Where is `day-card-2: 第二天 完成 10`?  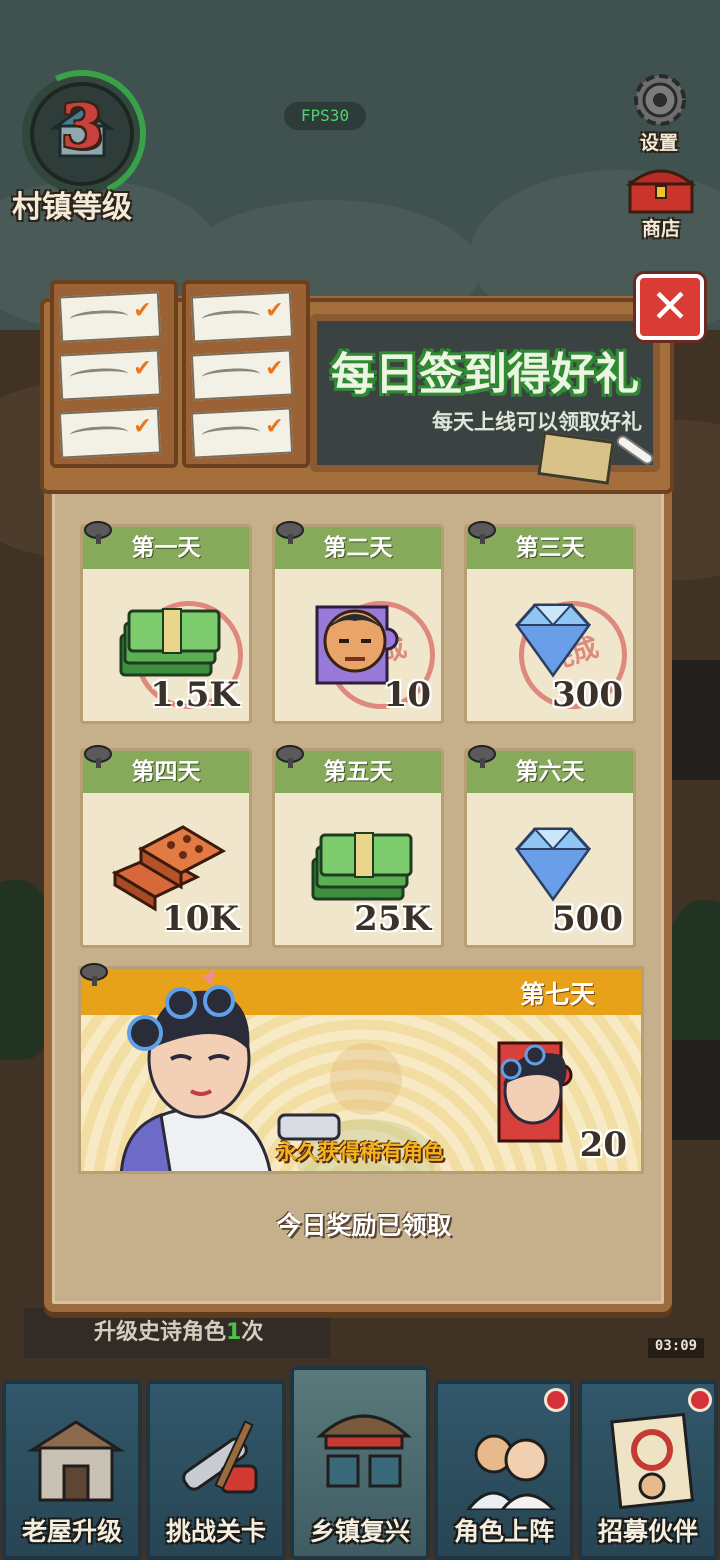
day-card-2: 第二天 完成 10 is located at coordinates (358, 624).